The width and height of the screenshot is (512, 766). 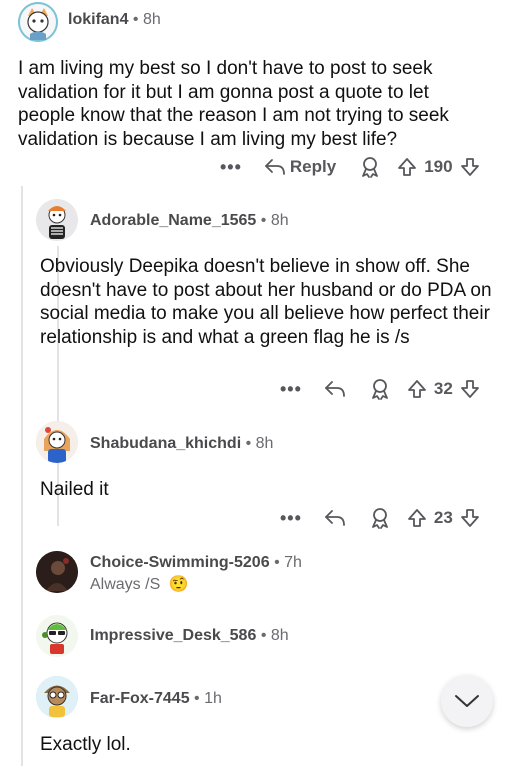 What do you see at coordinates (443, 388) in the screenshot?
I see `vote-count: 32` at bounding box center [443, 388].